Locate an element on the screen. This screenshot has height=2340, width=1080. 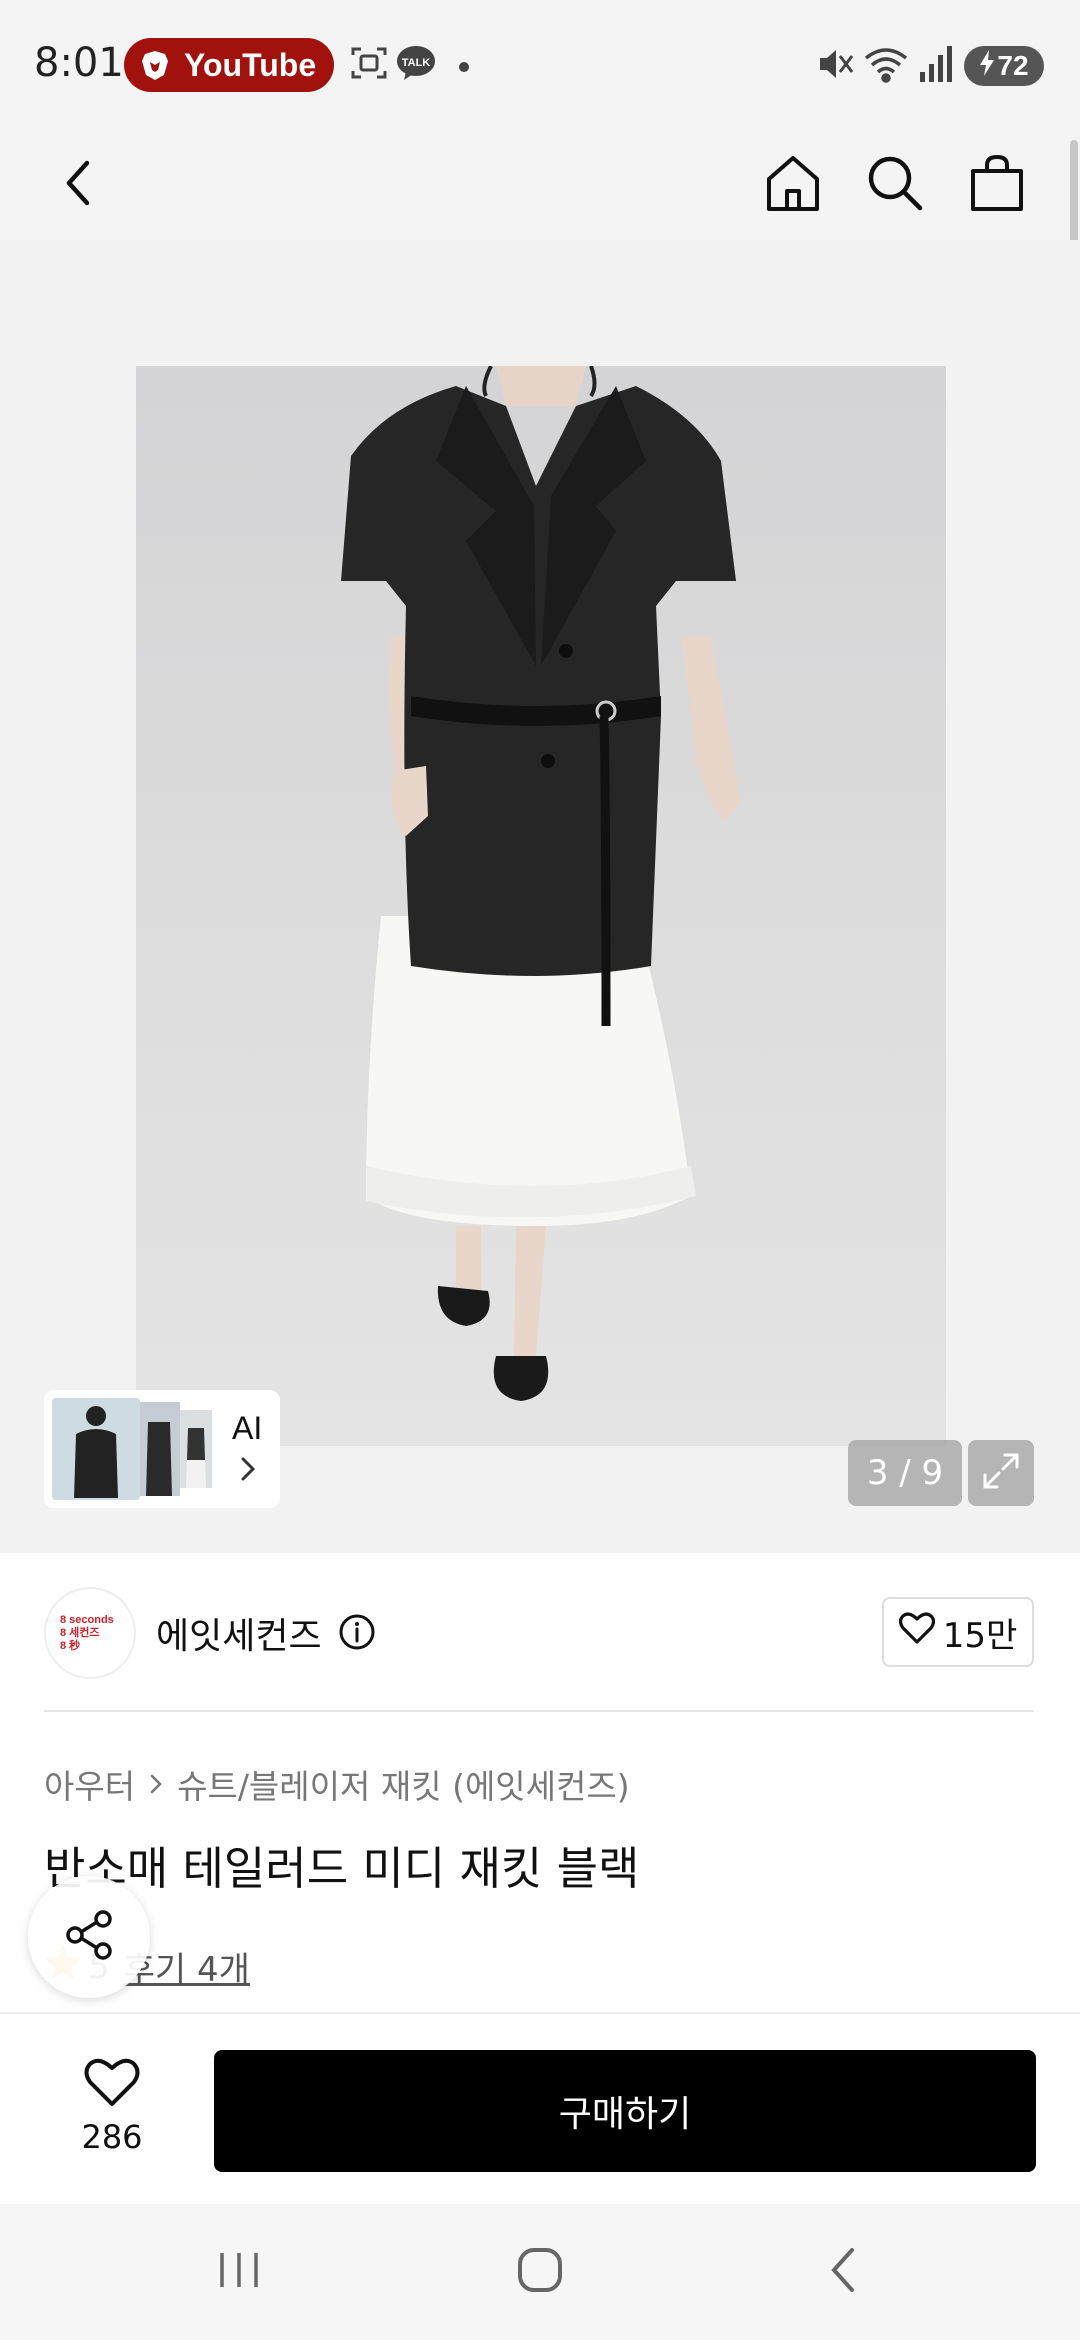
brave-lion-icon is located at coordinates (155, 65).